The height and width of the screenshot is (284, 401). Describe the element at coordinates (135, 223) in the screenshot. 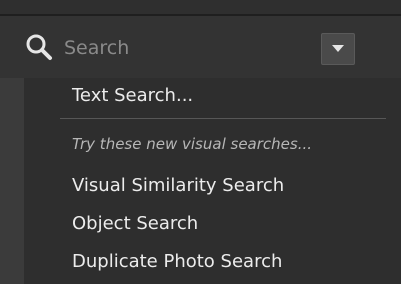

I see `menu-item-object-search: Object Search` at that location.